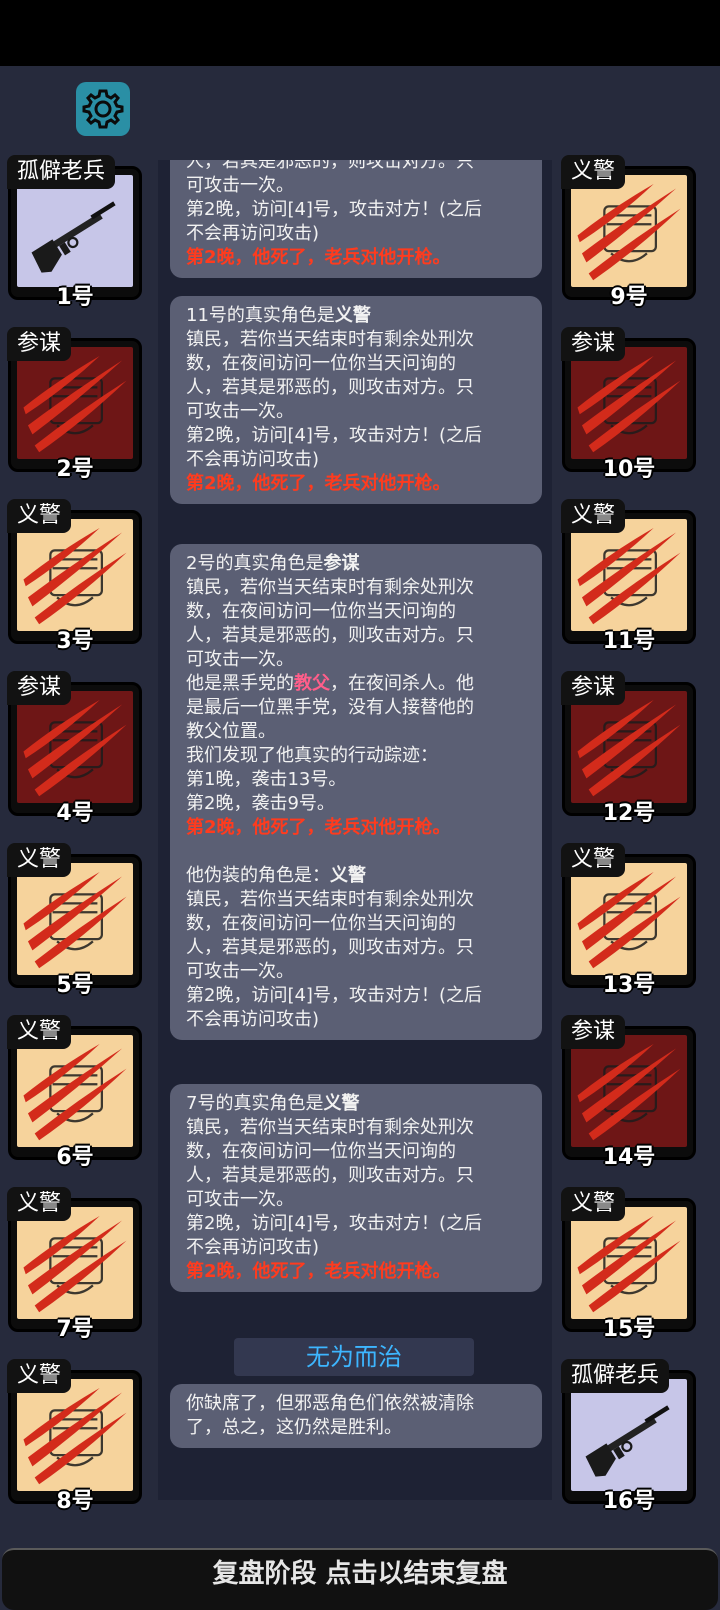  What do you see at coordinates (75, 641) in the screenshot?
I see `player-number: 3号` at bounding box center [75, 641].